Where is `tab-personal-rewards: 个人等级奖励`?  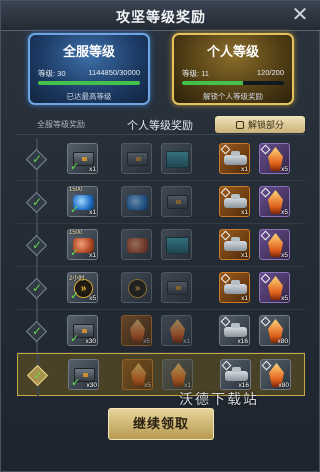
tab-personal-rewards: 个人等级奖励 is located at coordinates (160, 124).